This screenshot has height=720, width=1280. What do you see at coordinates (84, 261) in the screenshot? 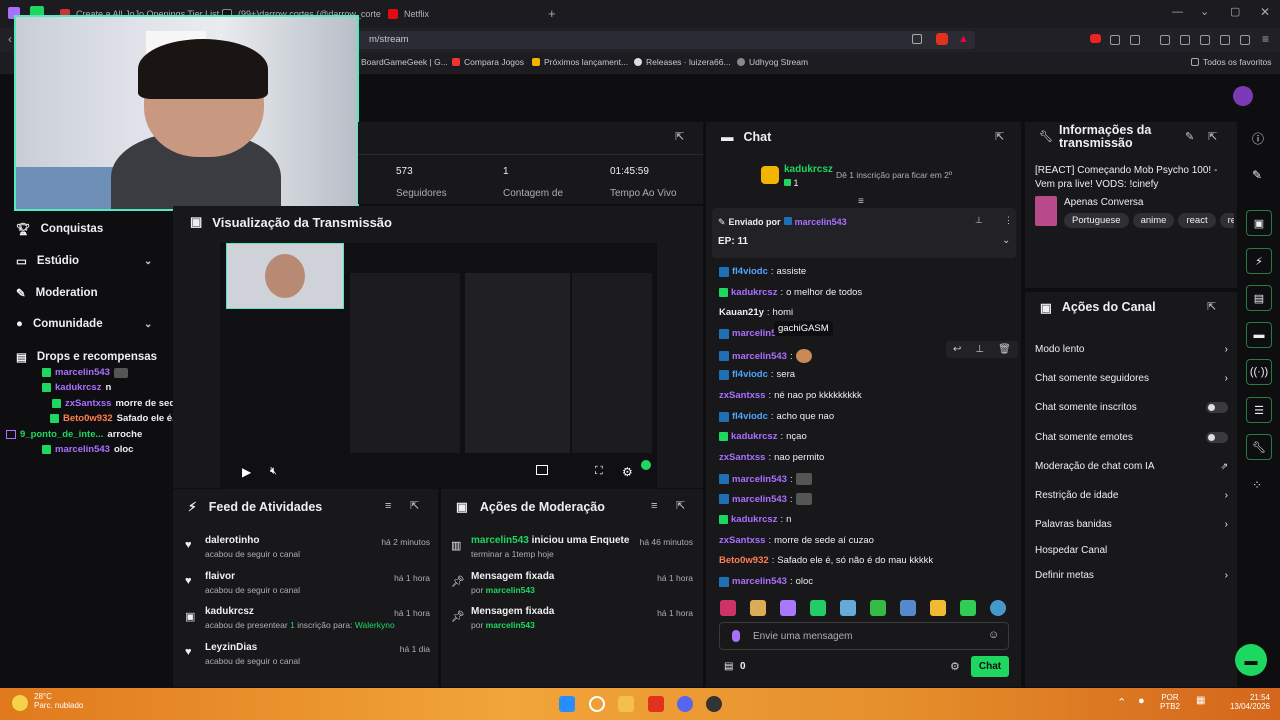
I see `sidebar-item-estudio: ▭ Estúdio ⌄` at bounding box center [84, 261].